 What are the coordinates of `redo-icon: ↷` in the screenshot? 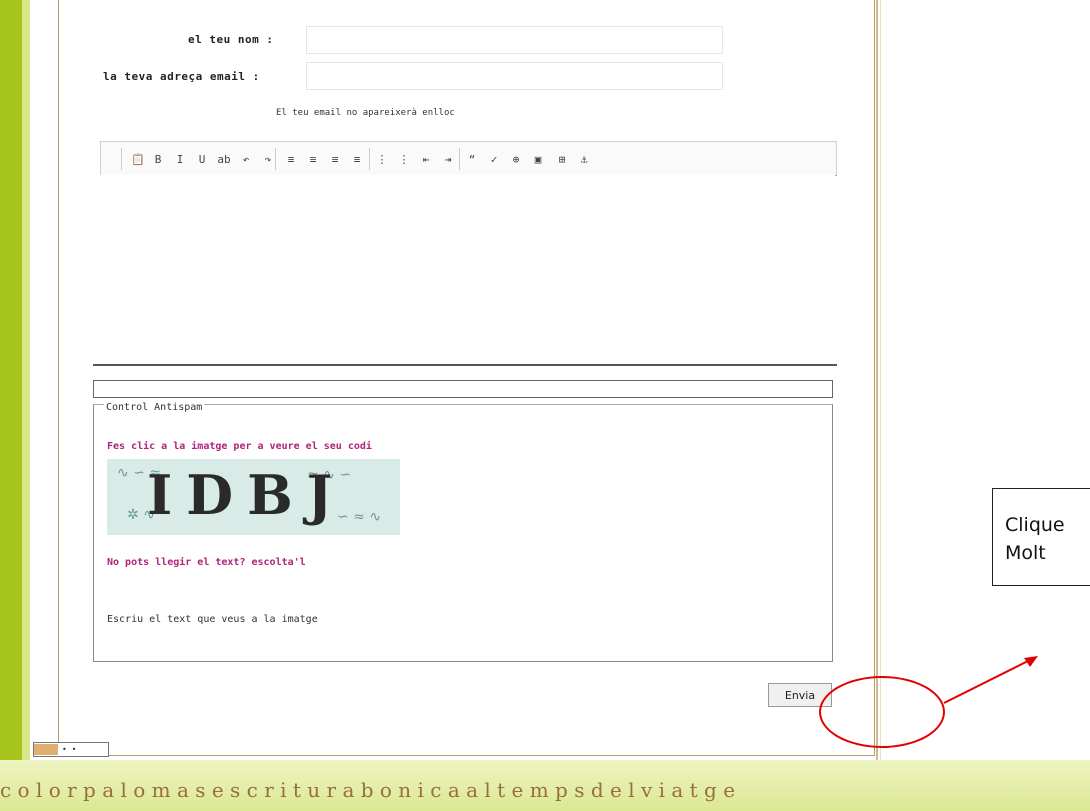 It's located at (268, 159).